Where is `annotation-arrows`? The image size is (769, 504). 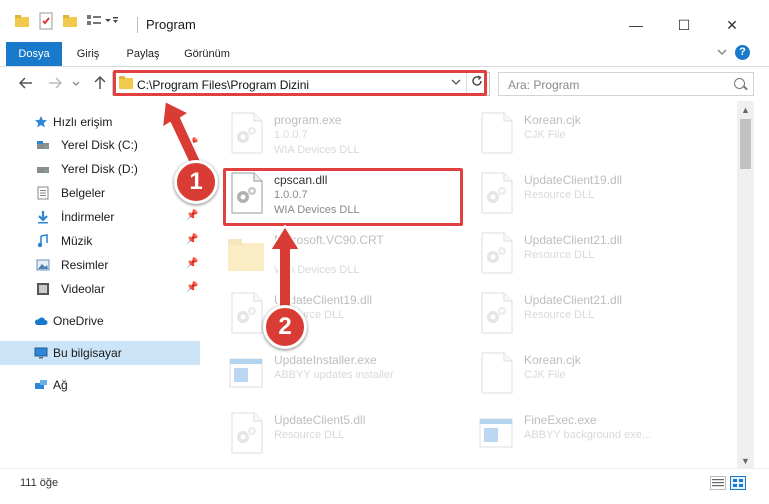
annotation-arrows is located at coordinates (231, 211).